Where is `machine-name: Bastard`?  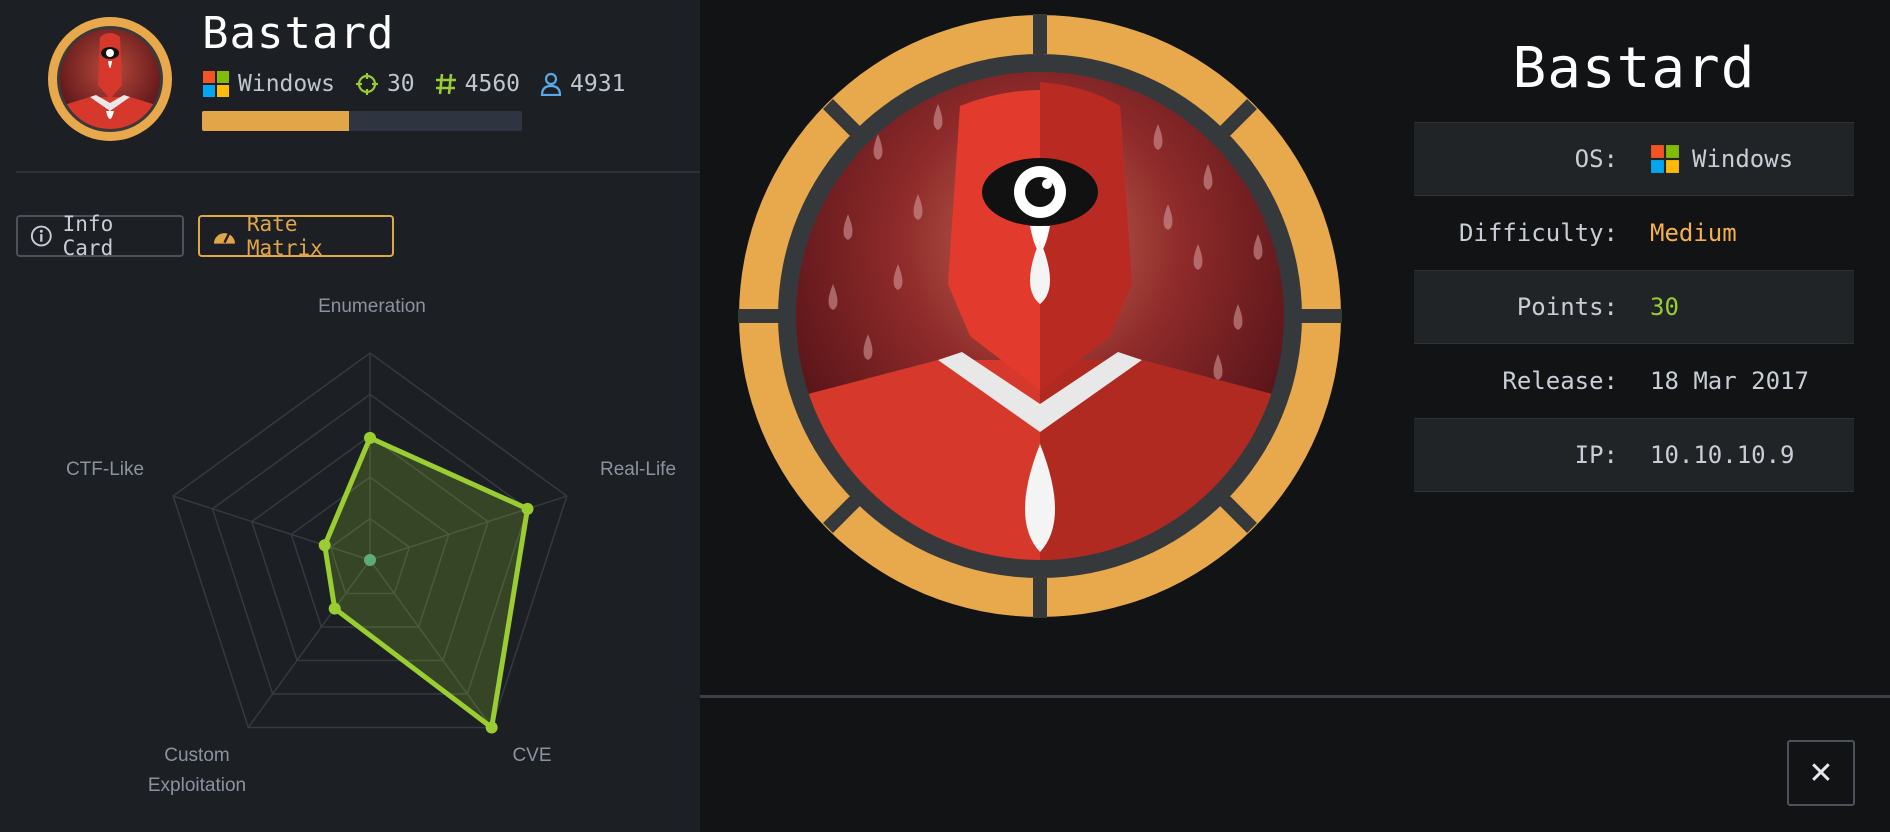 machine-name: Bastard is located at coordinates (298, 33).